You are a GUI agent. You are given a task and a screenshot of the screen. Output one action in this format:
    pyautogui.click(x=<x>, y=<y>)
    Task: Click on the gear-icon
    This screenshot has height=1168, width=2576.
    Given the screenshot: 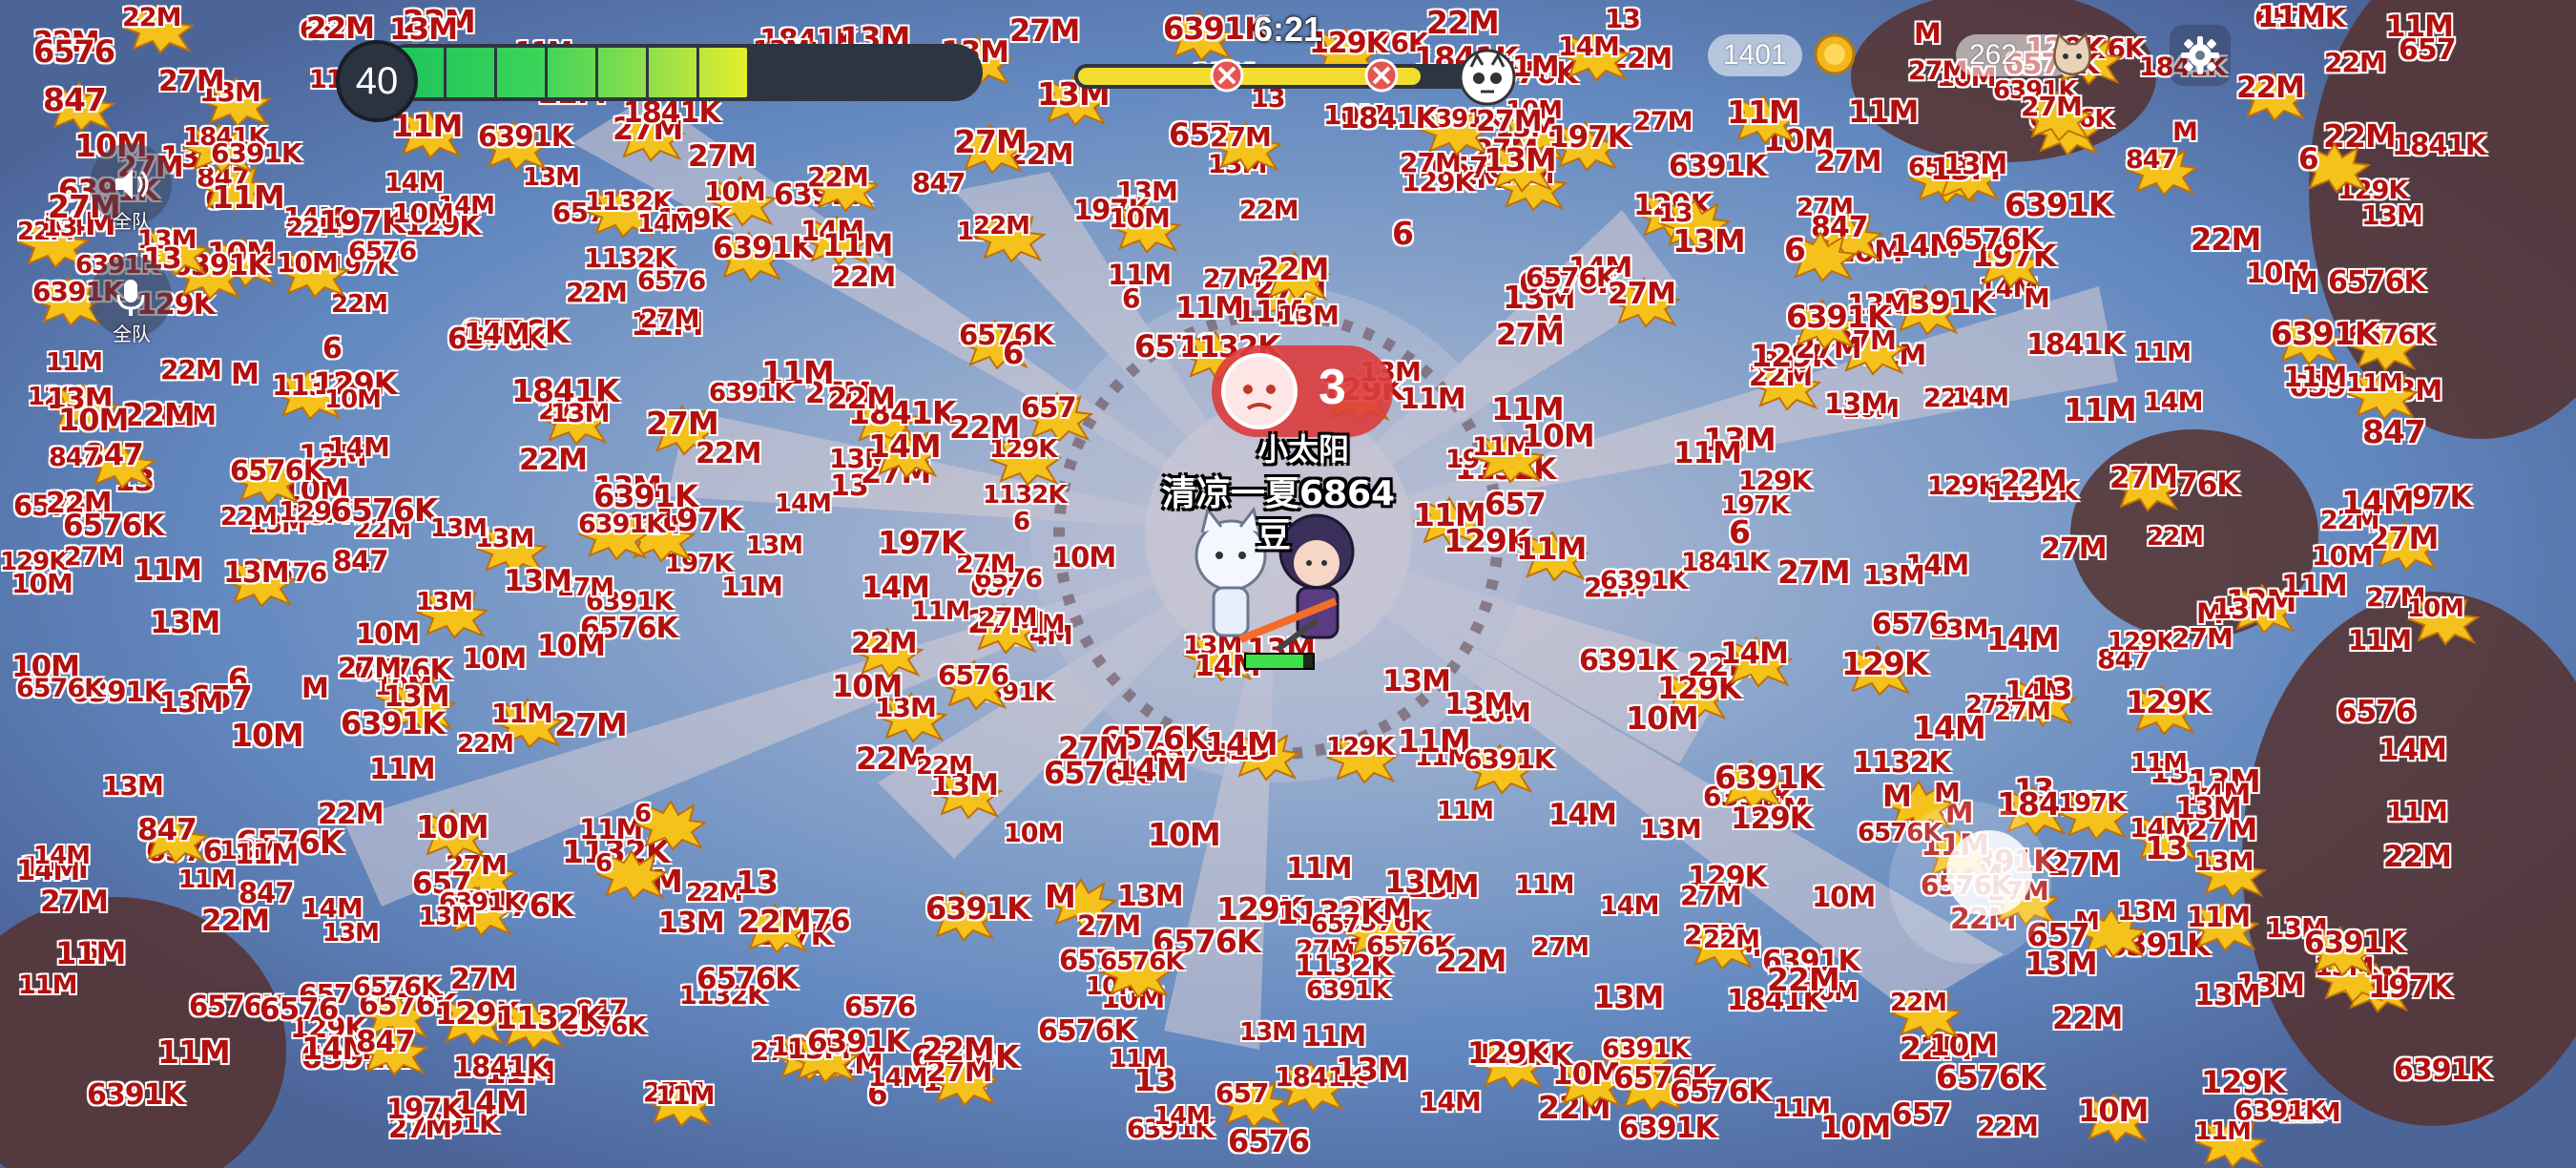 What is the action you would take?
    pyautogui.click(x=2200, y=55)
    